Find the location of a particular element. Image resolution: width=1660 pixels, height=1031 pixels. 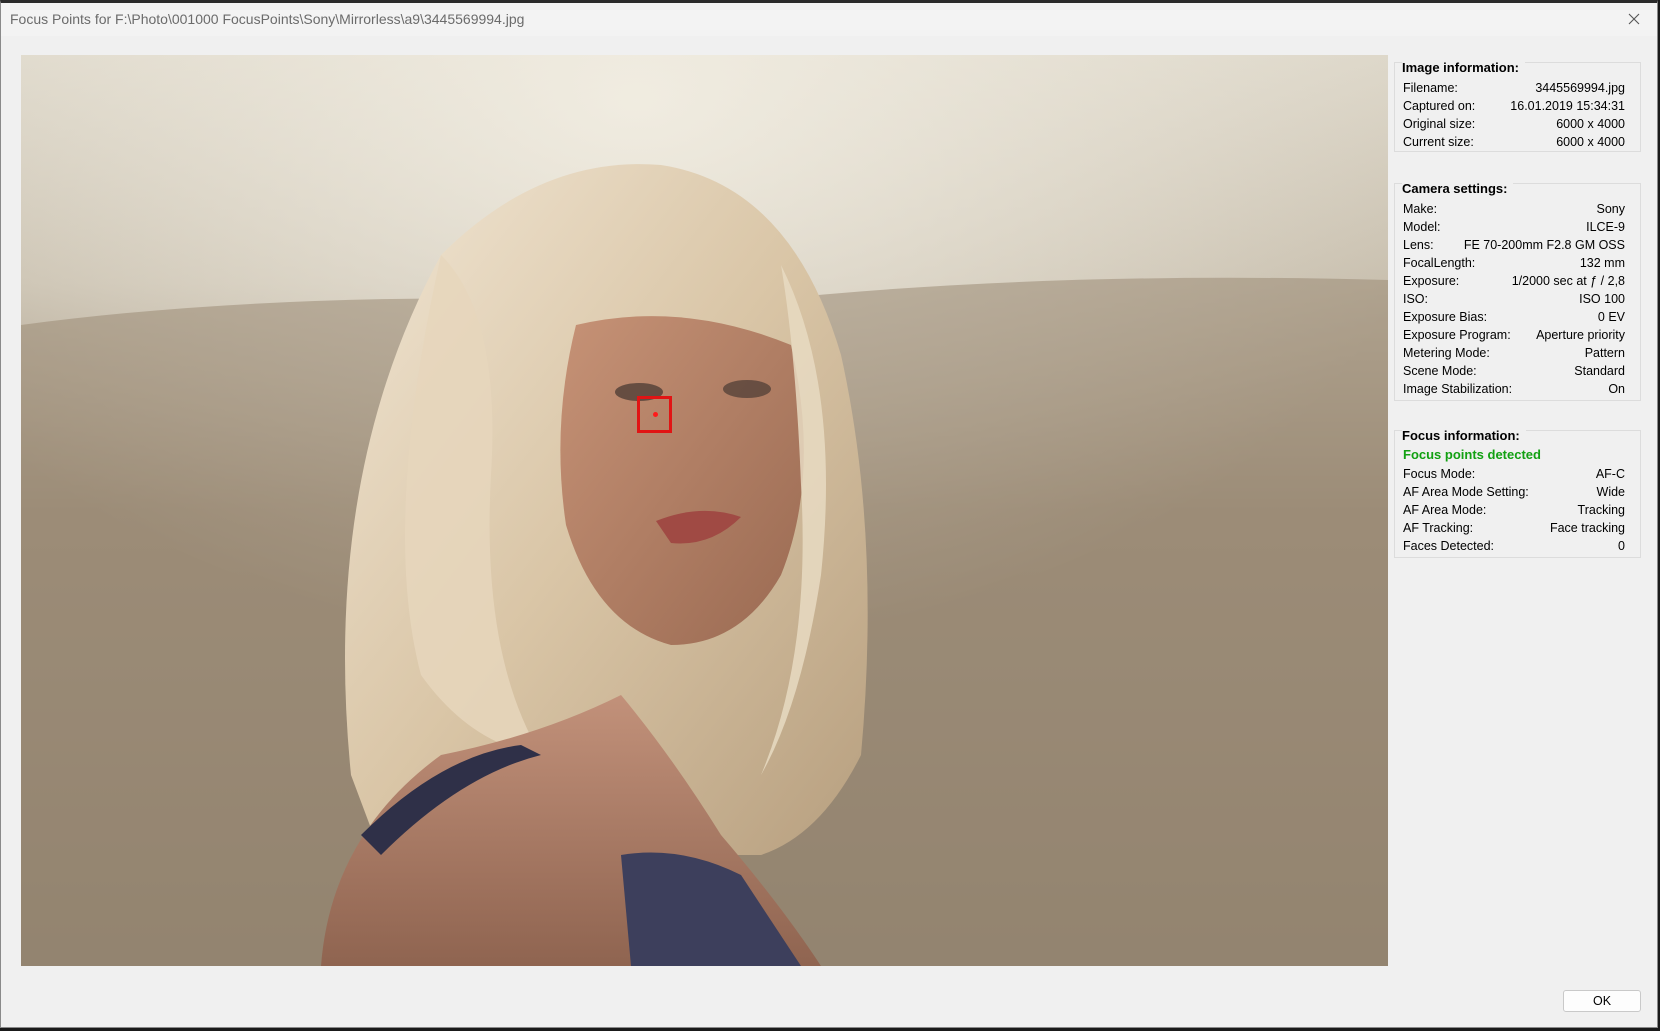

camera-label: Lens: is located at coordinates (1418, 245).